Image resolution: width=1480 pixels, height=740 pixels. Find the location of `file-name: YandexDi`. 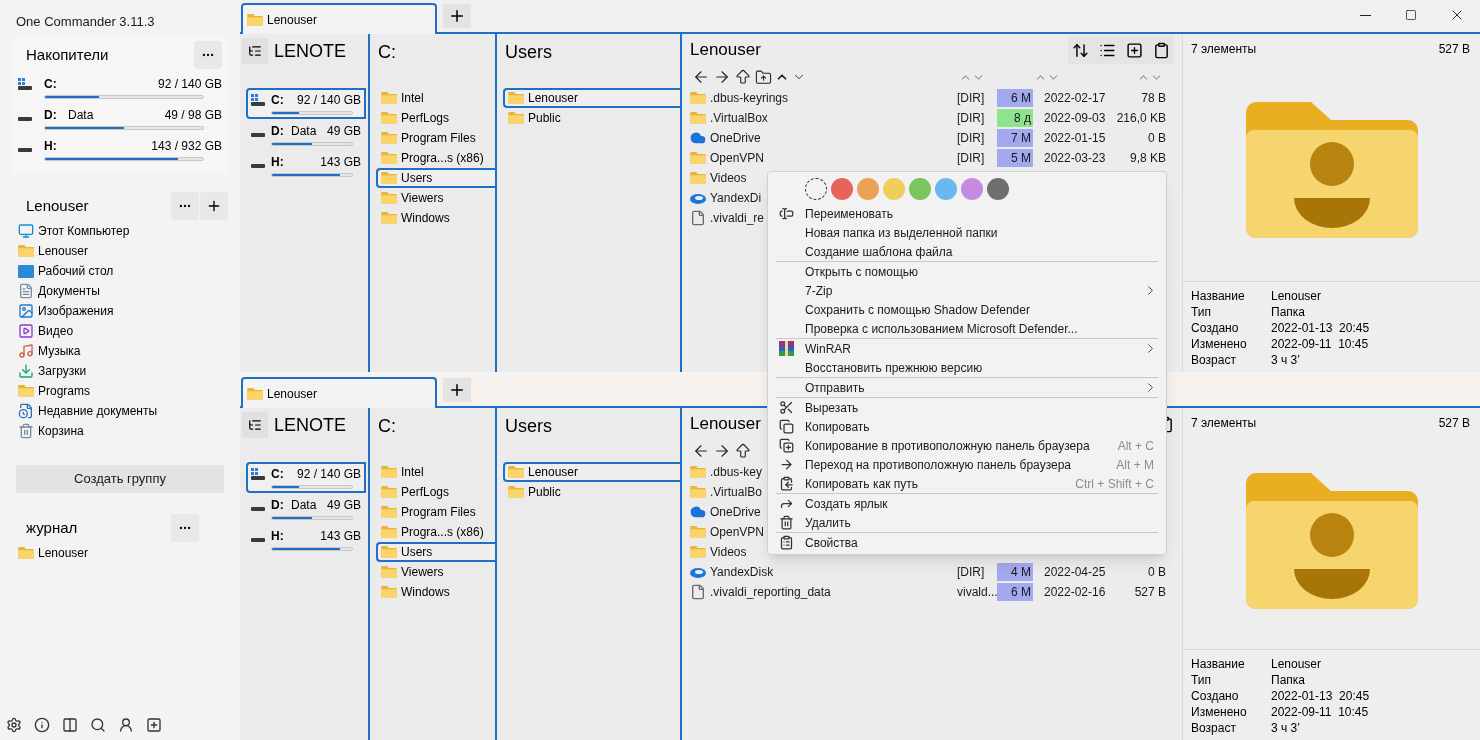

file-name: YandexDi is located at coordinates (736, 198).